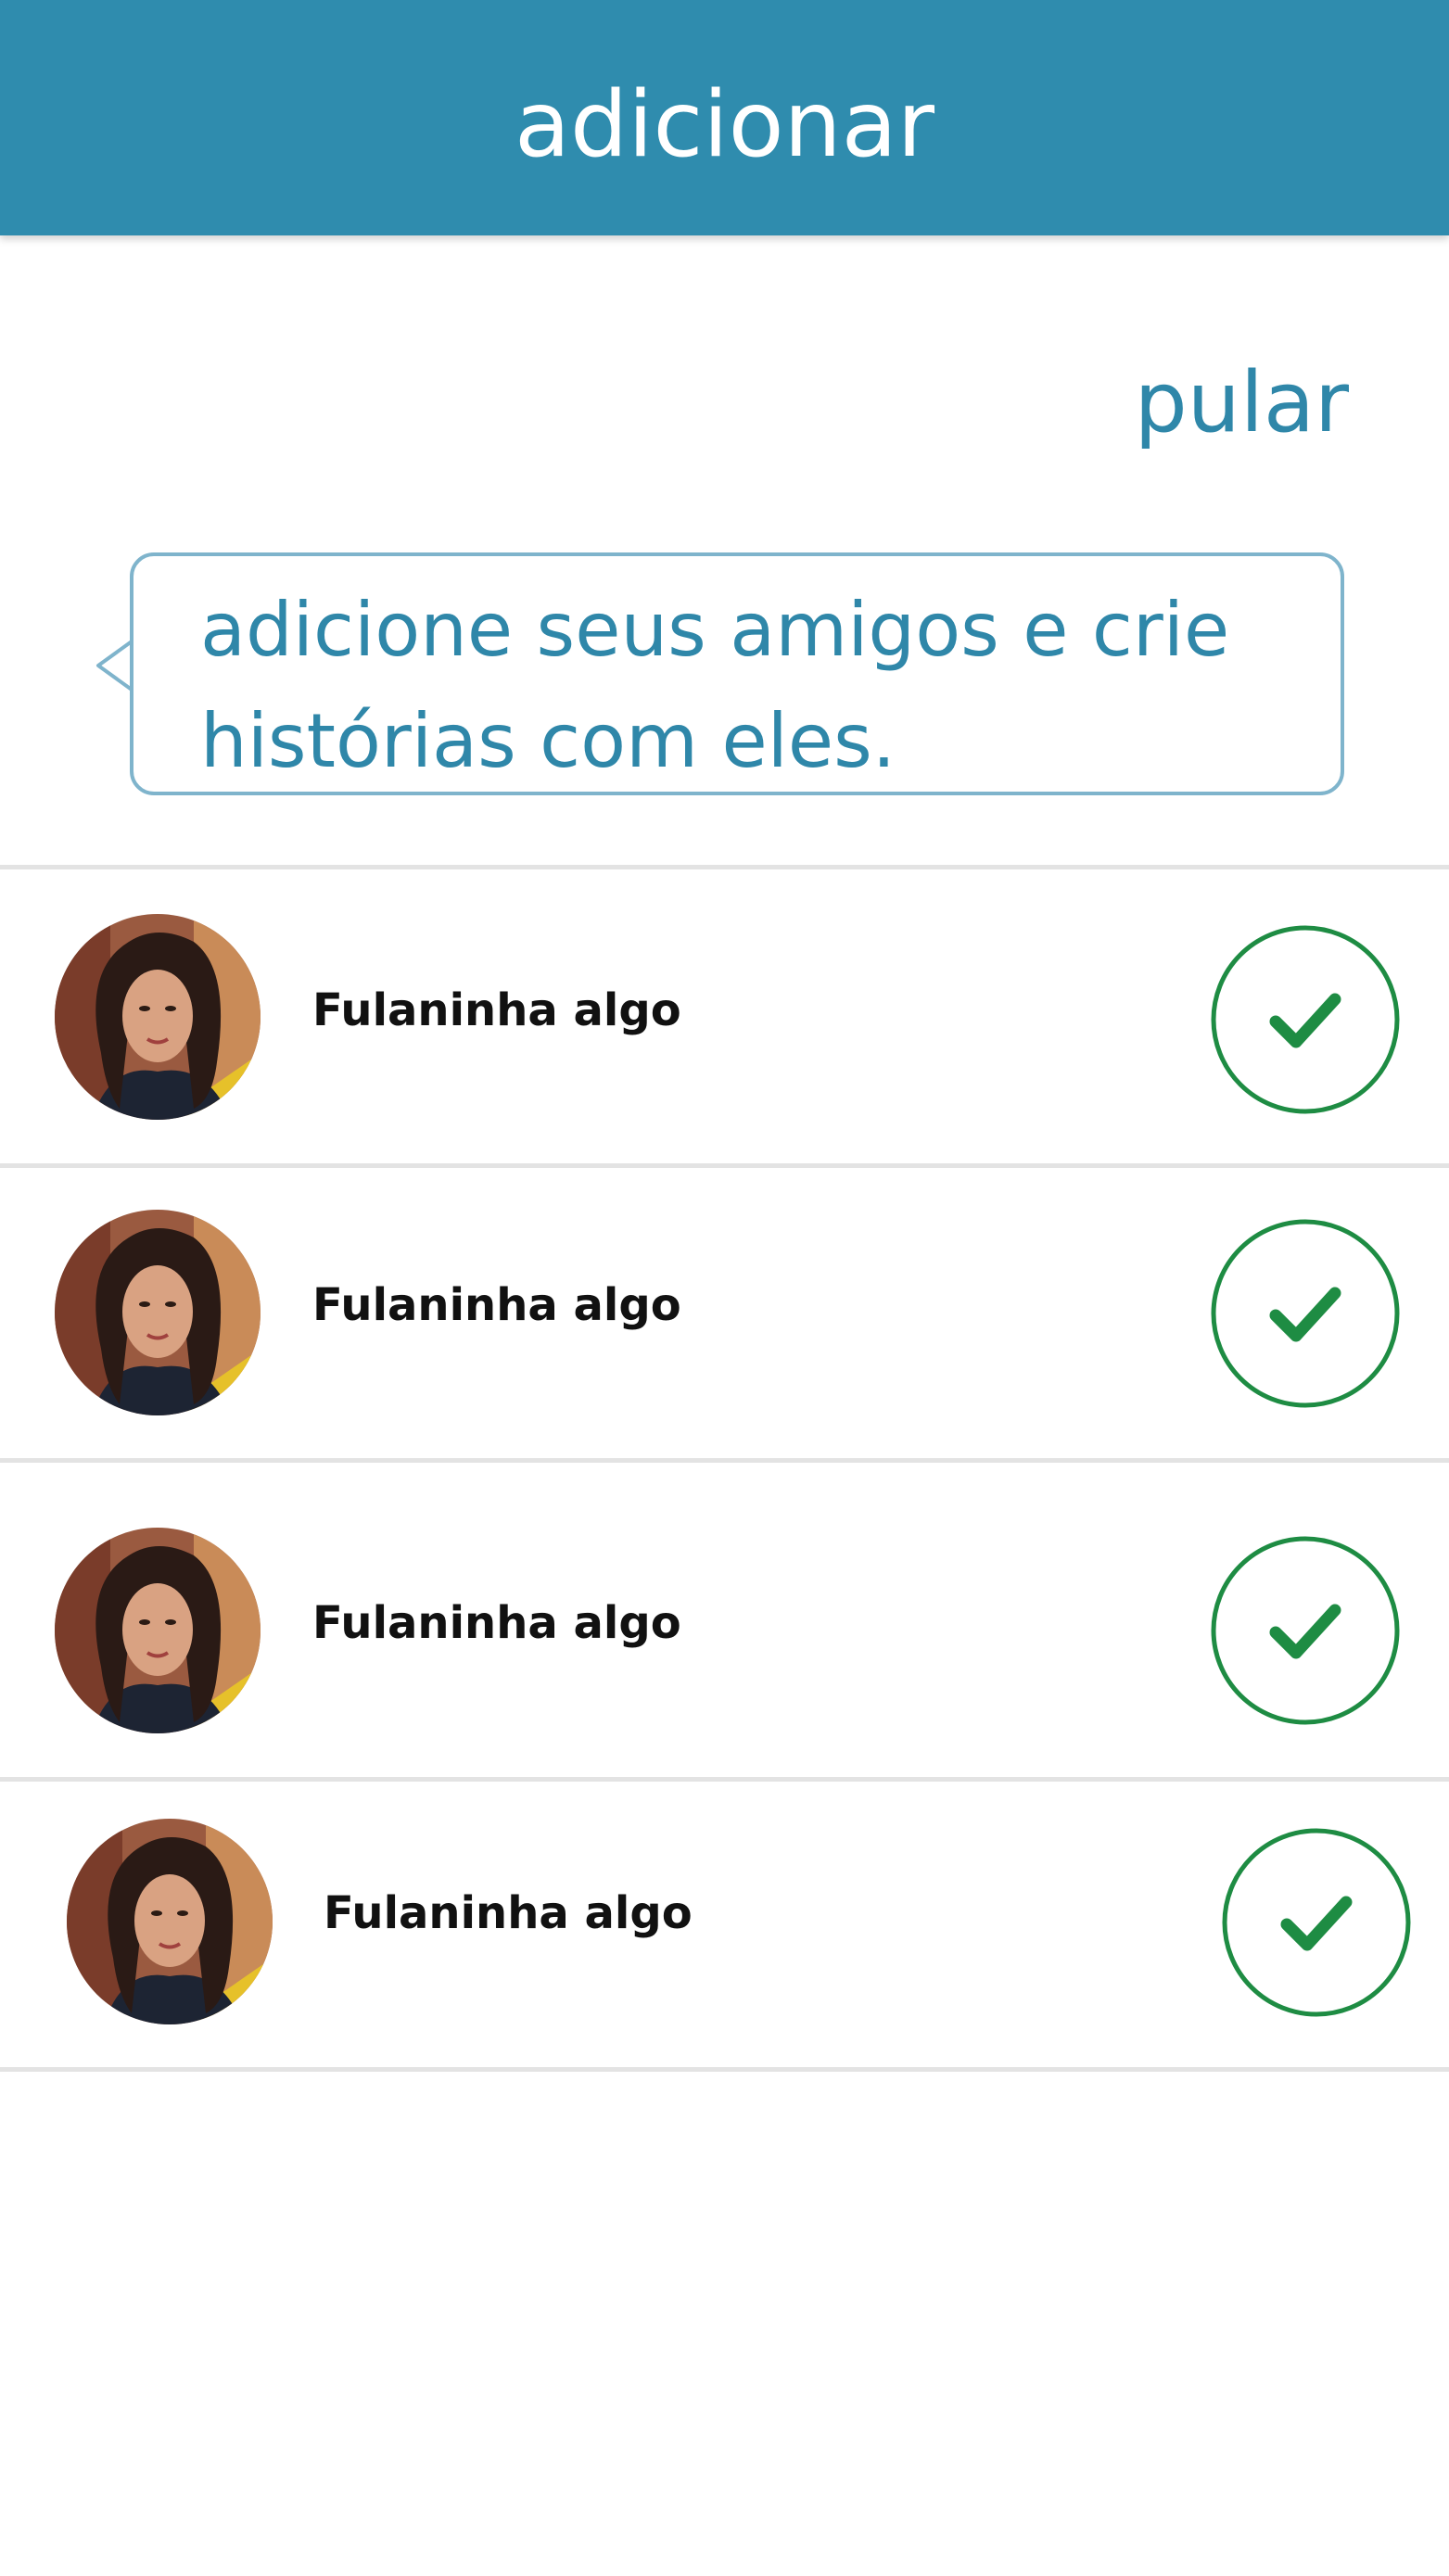 This screenshot has width=1449, height=2576. Describe the element at coordinates (1242, 403) in the screenshot. I see `skip-link: pular` at that location.